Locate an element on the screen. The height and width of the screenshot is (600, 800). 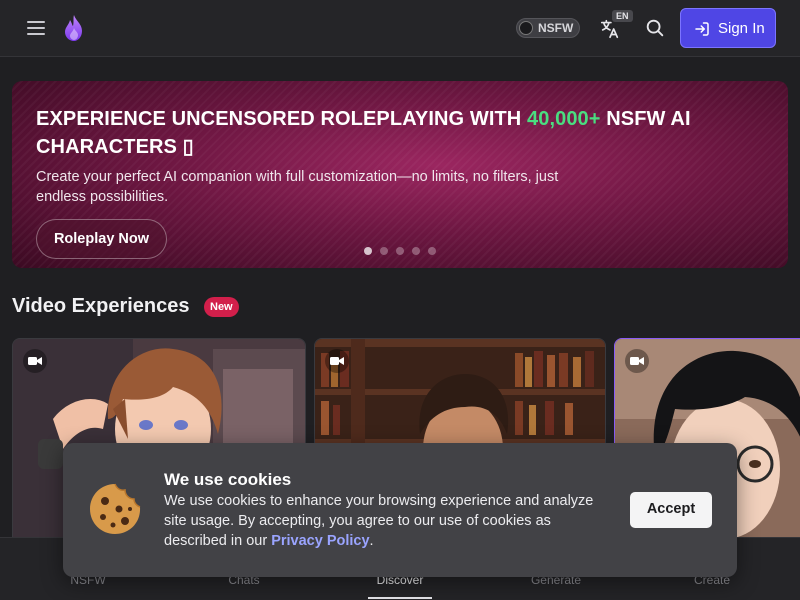
sign-in-button: Sign In is located at coordinates (728, 28).